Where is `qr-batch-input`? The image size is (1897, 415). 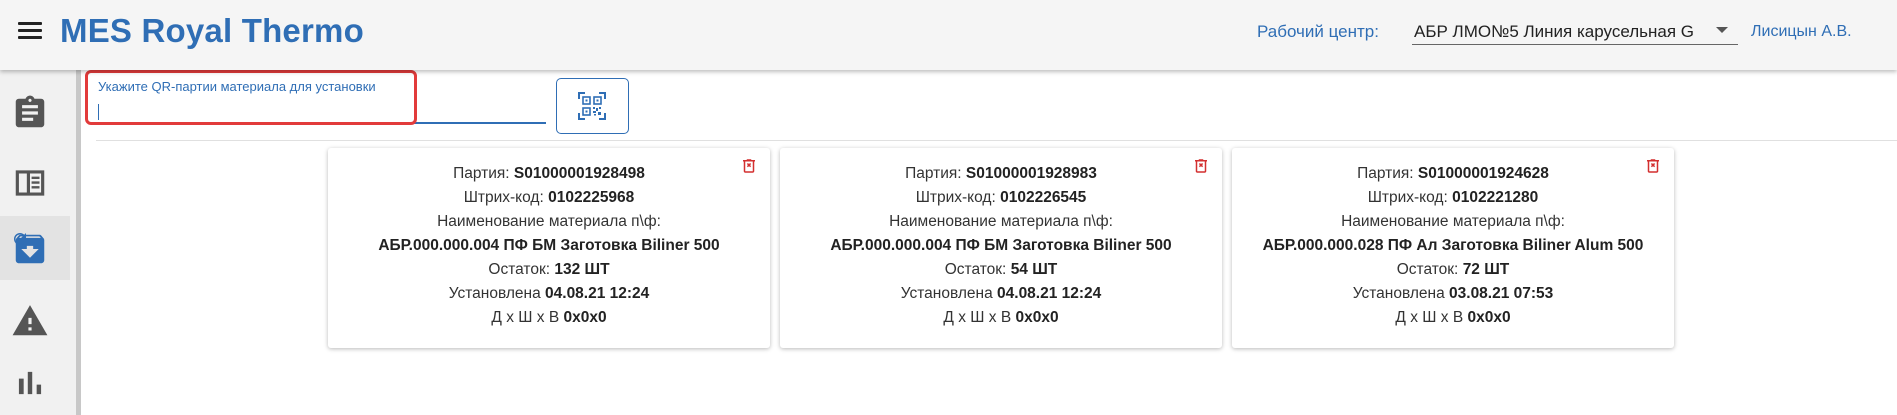 qr-batch-input is located at coordinates (321, 112).